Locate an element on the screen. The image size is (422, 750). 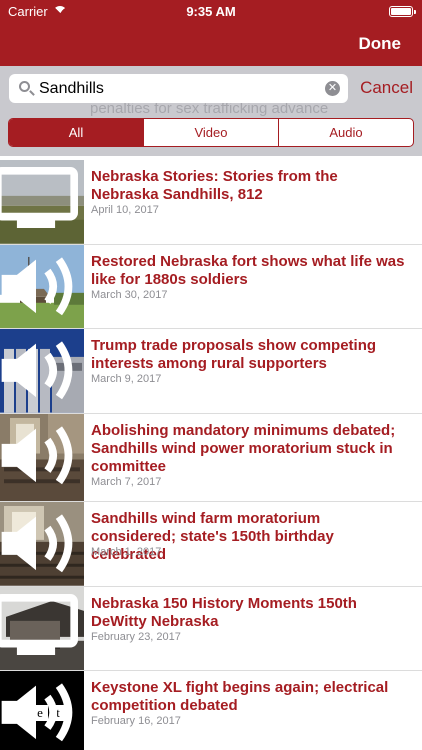
search-field: ✕ is located at coordinates (178, 88).